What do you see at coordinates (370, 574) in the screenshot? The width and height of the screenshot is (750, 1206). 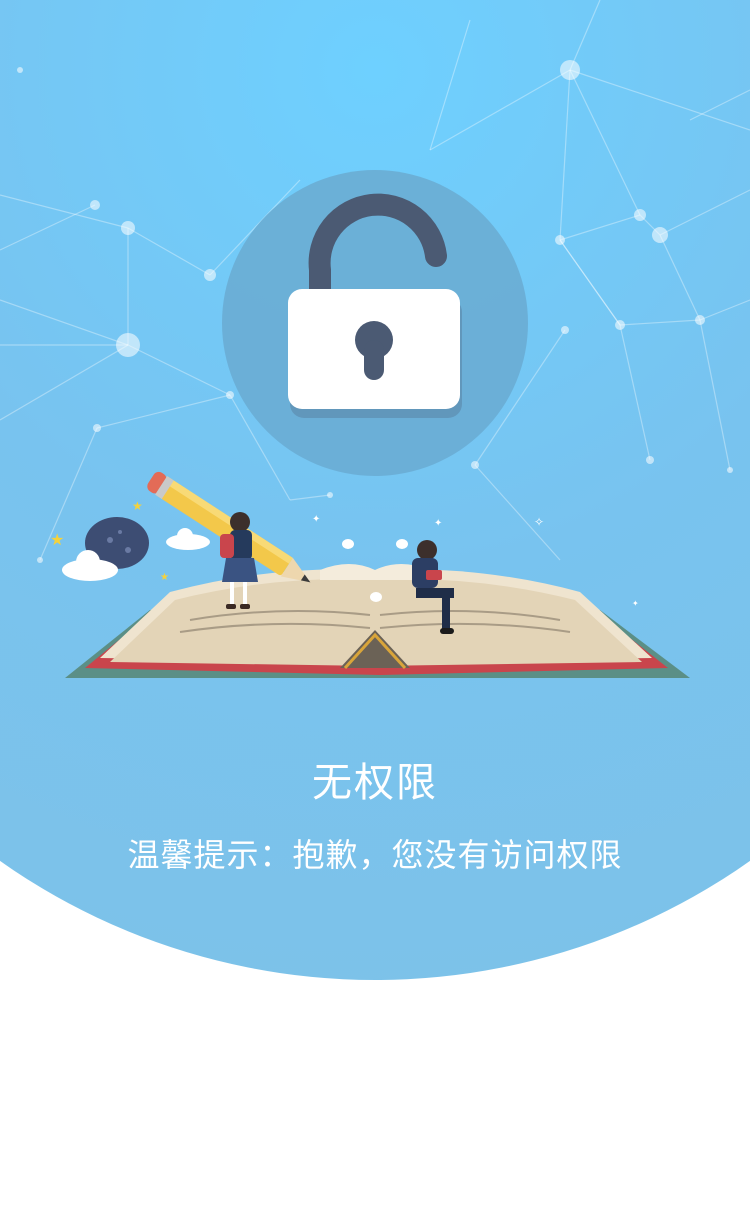 I see `open-book-students-illustration: ★ ★ ★ ✦ ✦ ✧ ✦` at bounding box center [370, 574].